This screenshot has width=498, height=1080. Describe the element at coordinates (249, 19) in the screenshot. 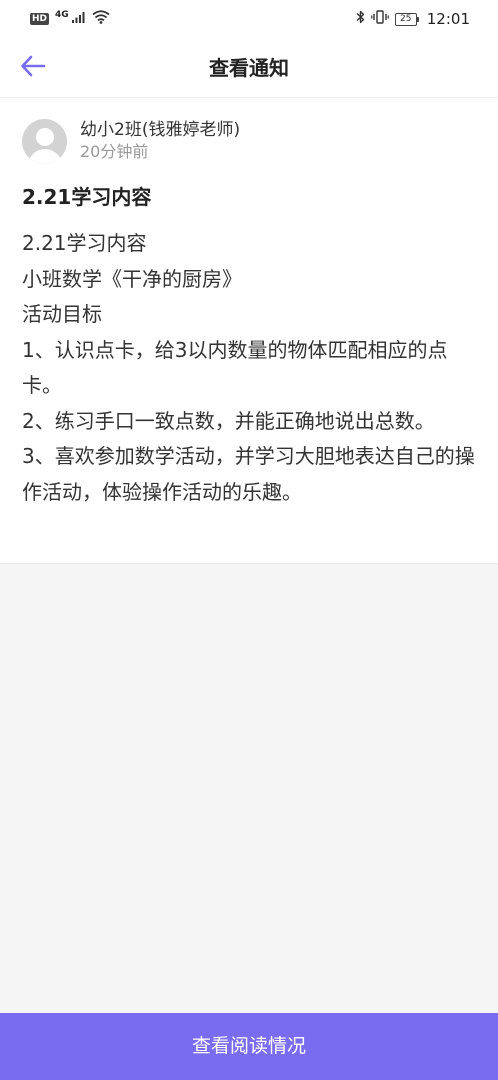

I see `status-bar: HD 4G 25 12:01` at that location.